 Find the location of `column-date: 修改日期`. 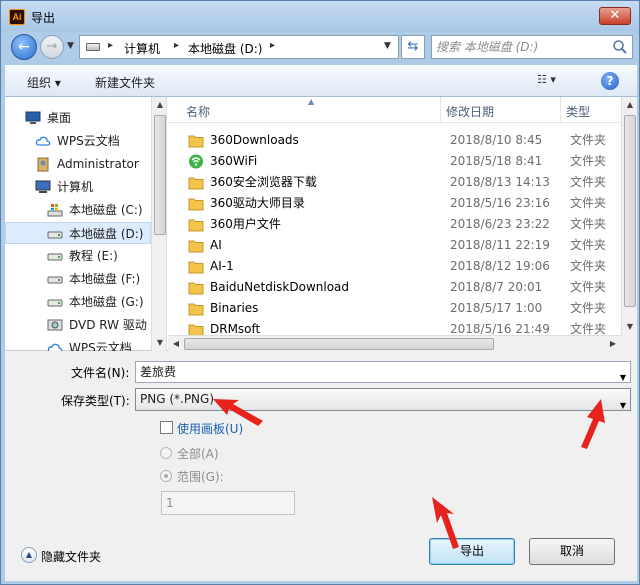

column-date: 修改日期 is located at coordinates (470, 111).